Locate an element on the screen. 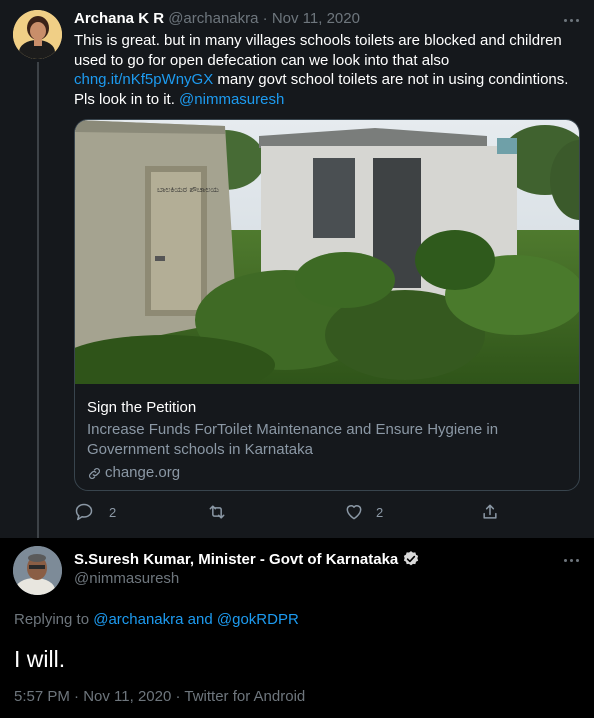 This screenshot has width=594, height=718. share-icon is located at coordinates (490, 511).